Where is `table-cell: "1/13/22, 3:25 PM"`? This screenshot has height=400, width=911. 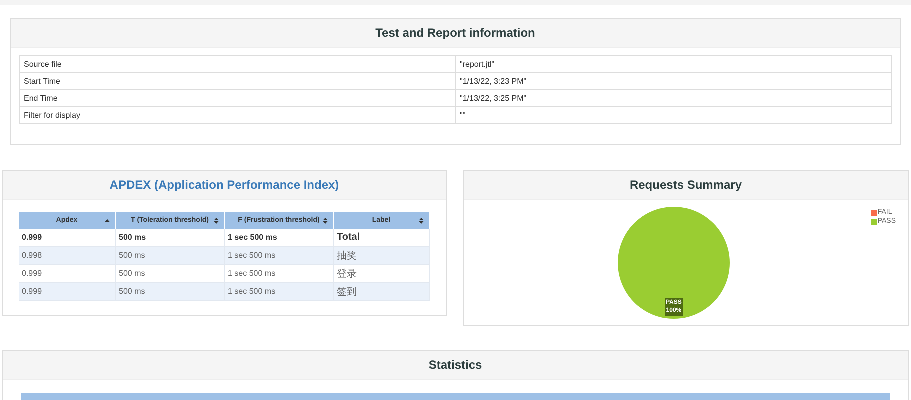 table-cell: "1/13/22, 3:25 PM" is located at coordinates (674, 98).